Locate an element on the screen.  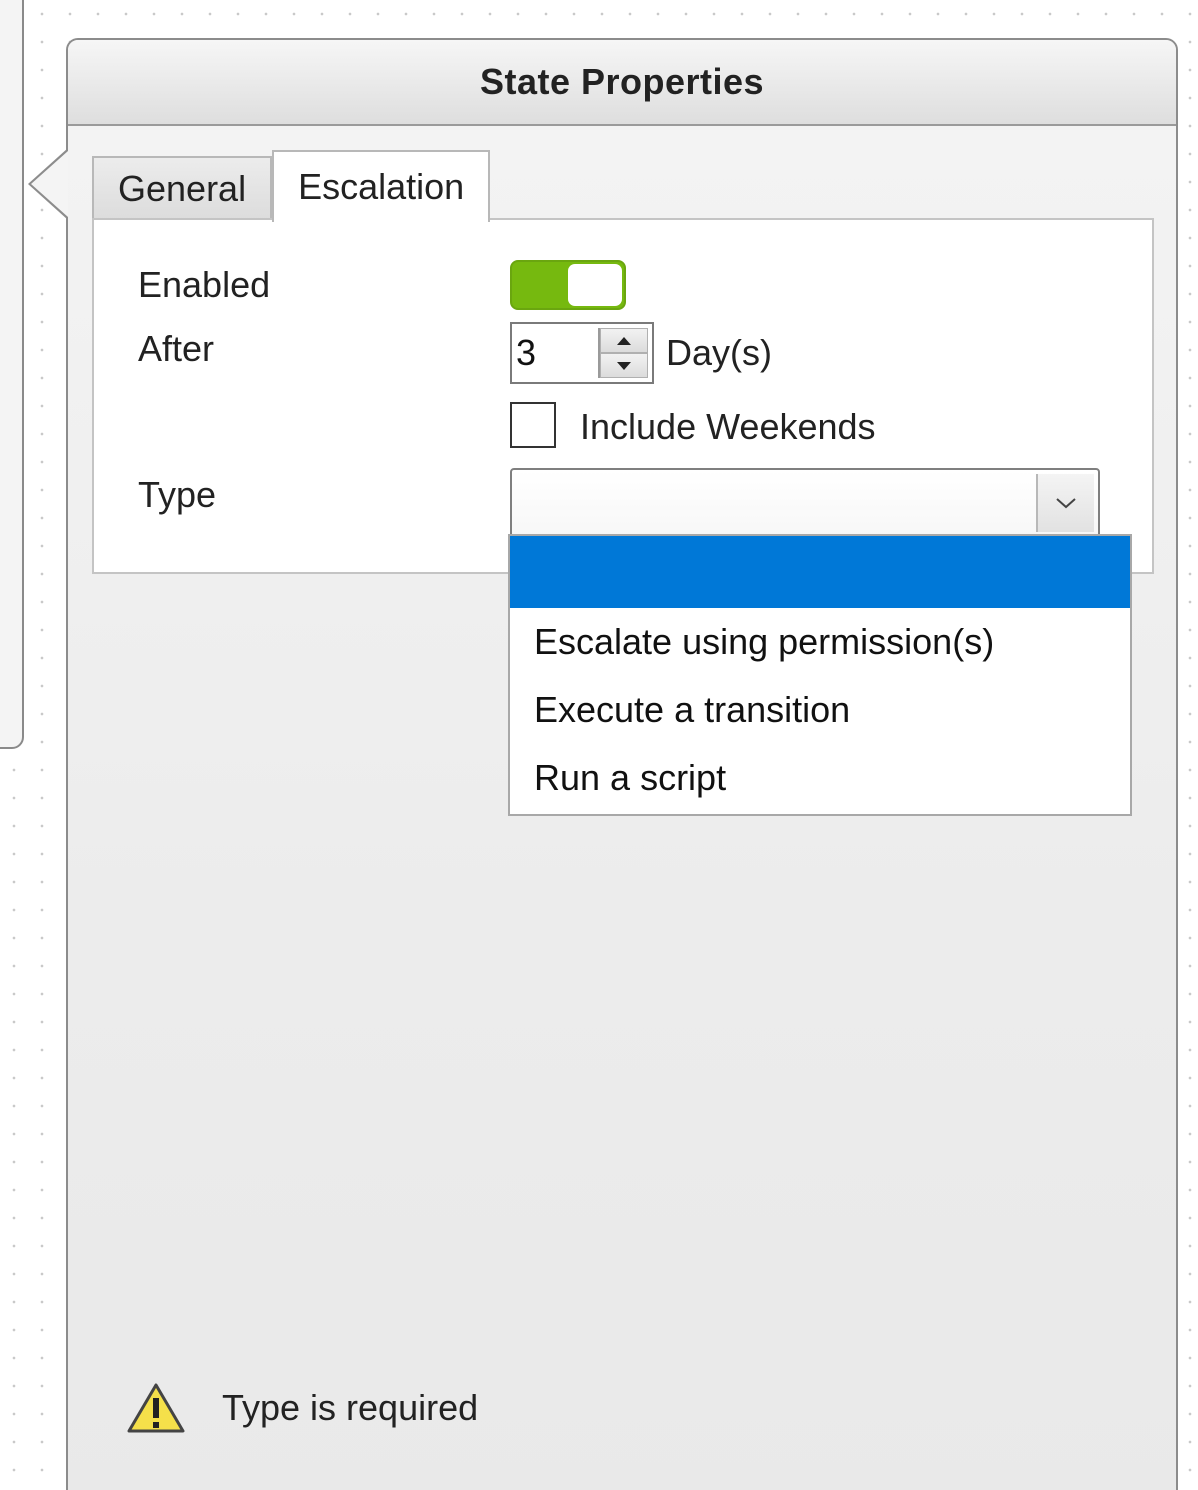
after-label: After is located at coordinates (176, 348).